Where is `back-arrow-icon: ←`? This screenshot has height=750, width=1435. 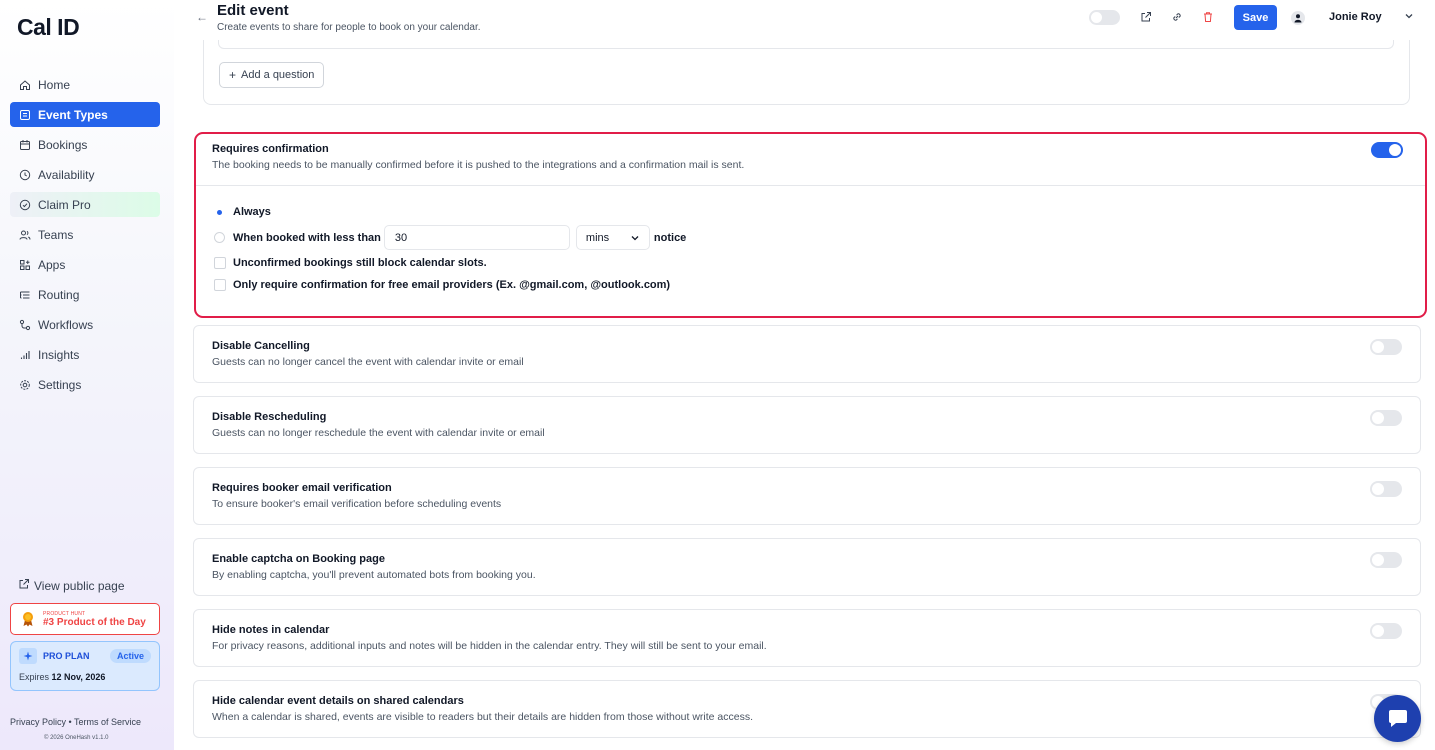
back-arrow-icon: ← is located at coordinates (202, 17).